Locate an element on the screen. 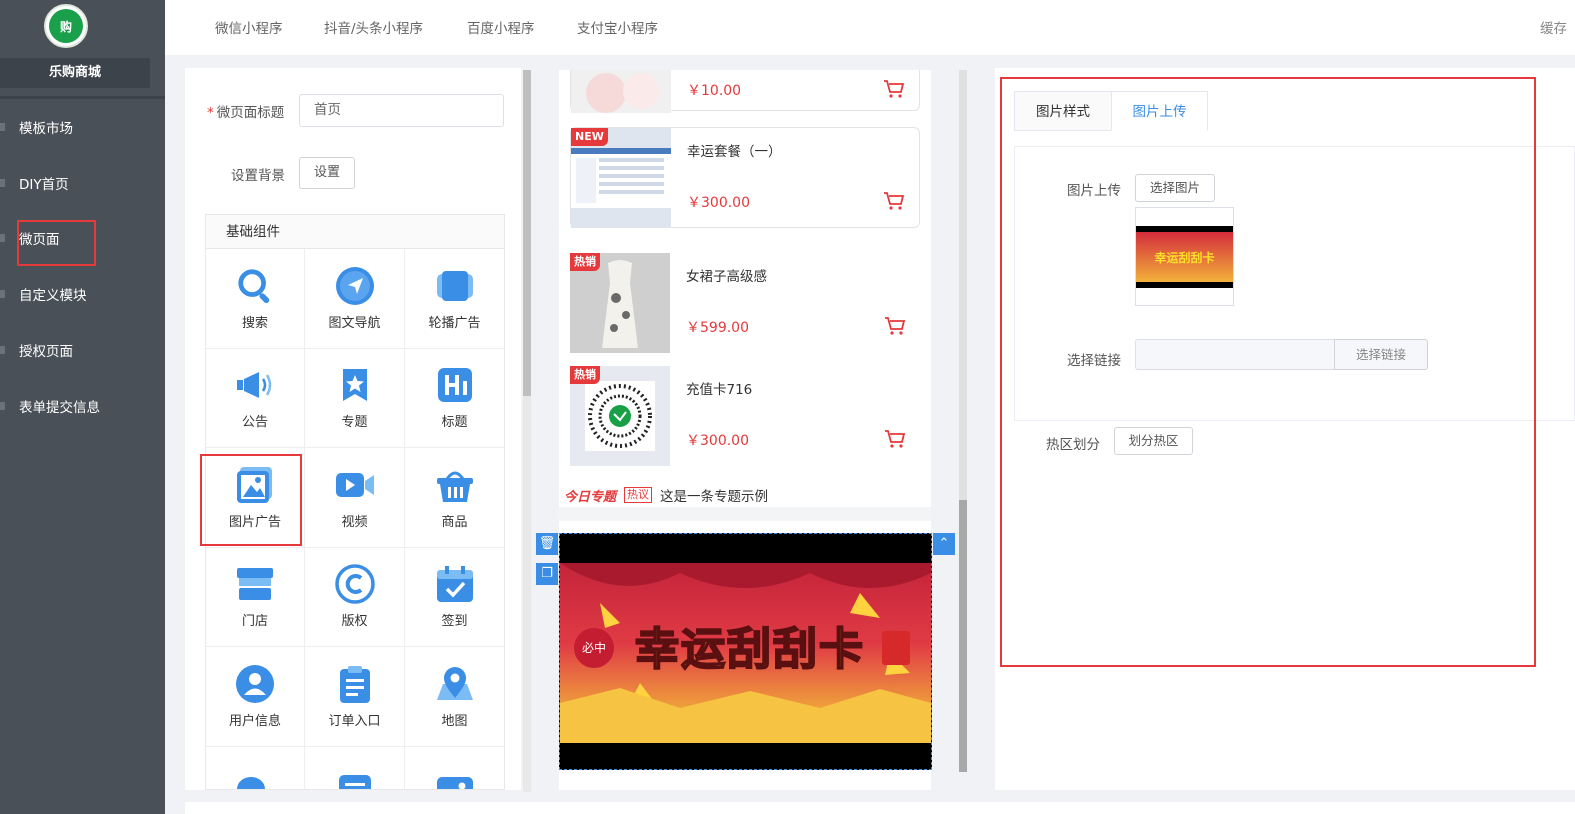  basket-icon is located at coordinates (455, 485).